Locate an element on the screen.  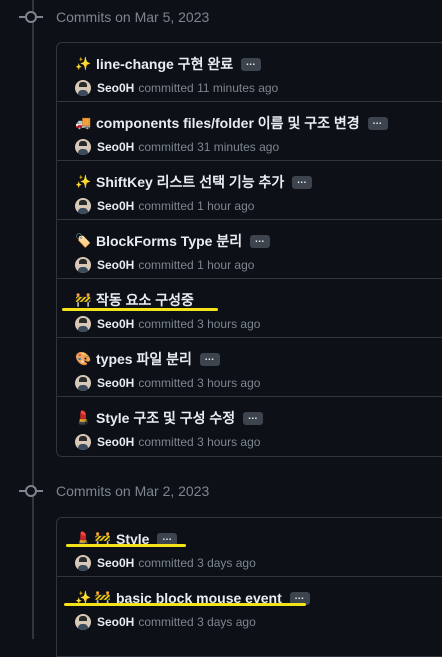
commit-message-link: line-change 구현 완료 is located at coordinates (164, 64).